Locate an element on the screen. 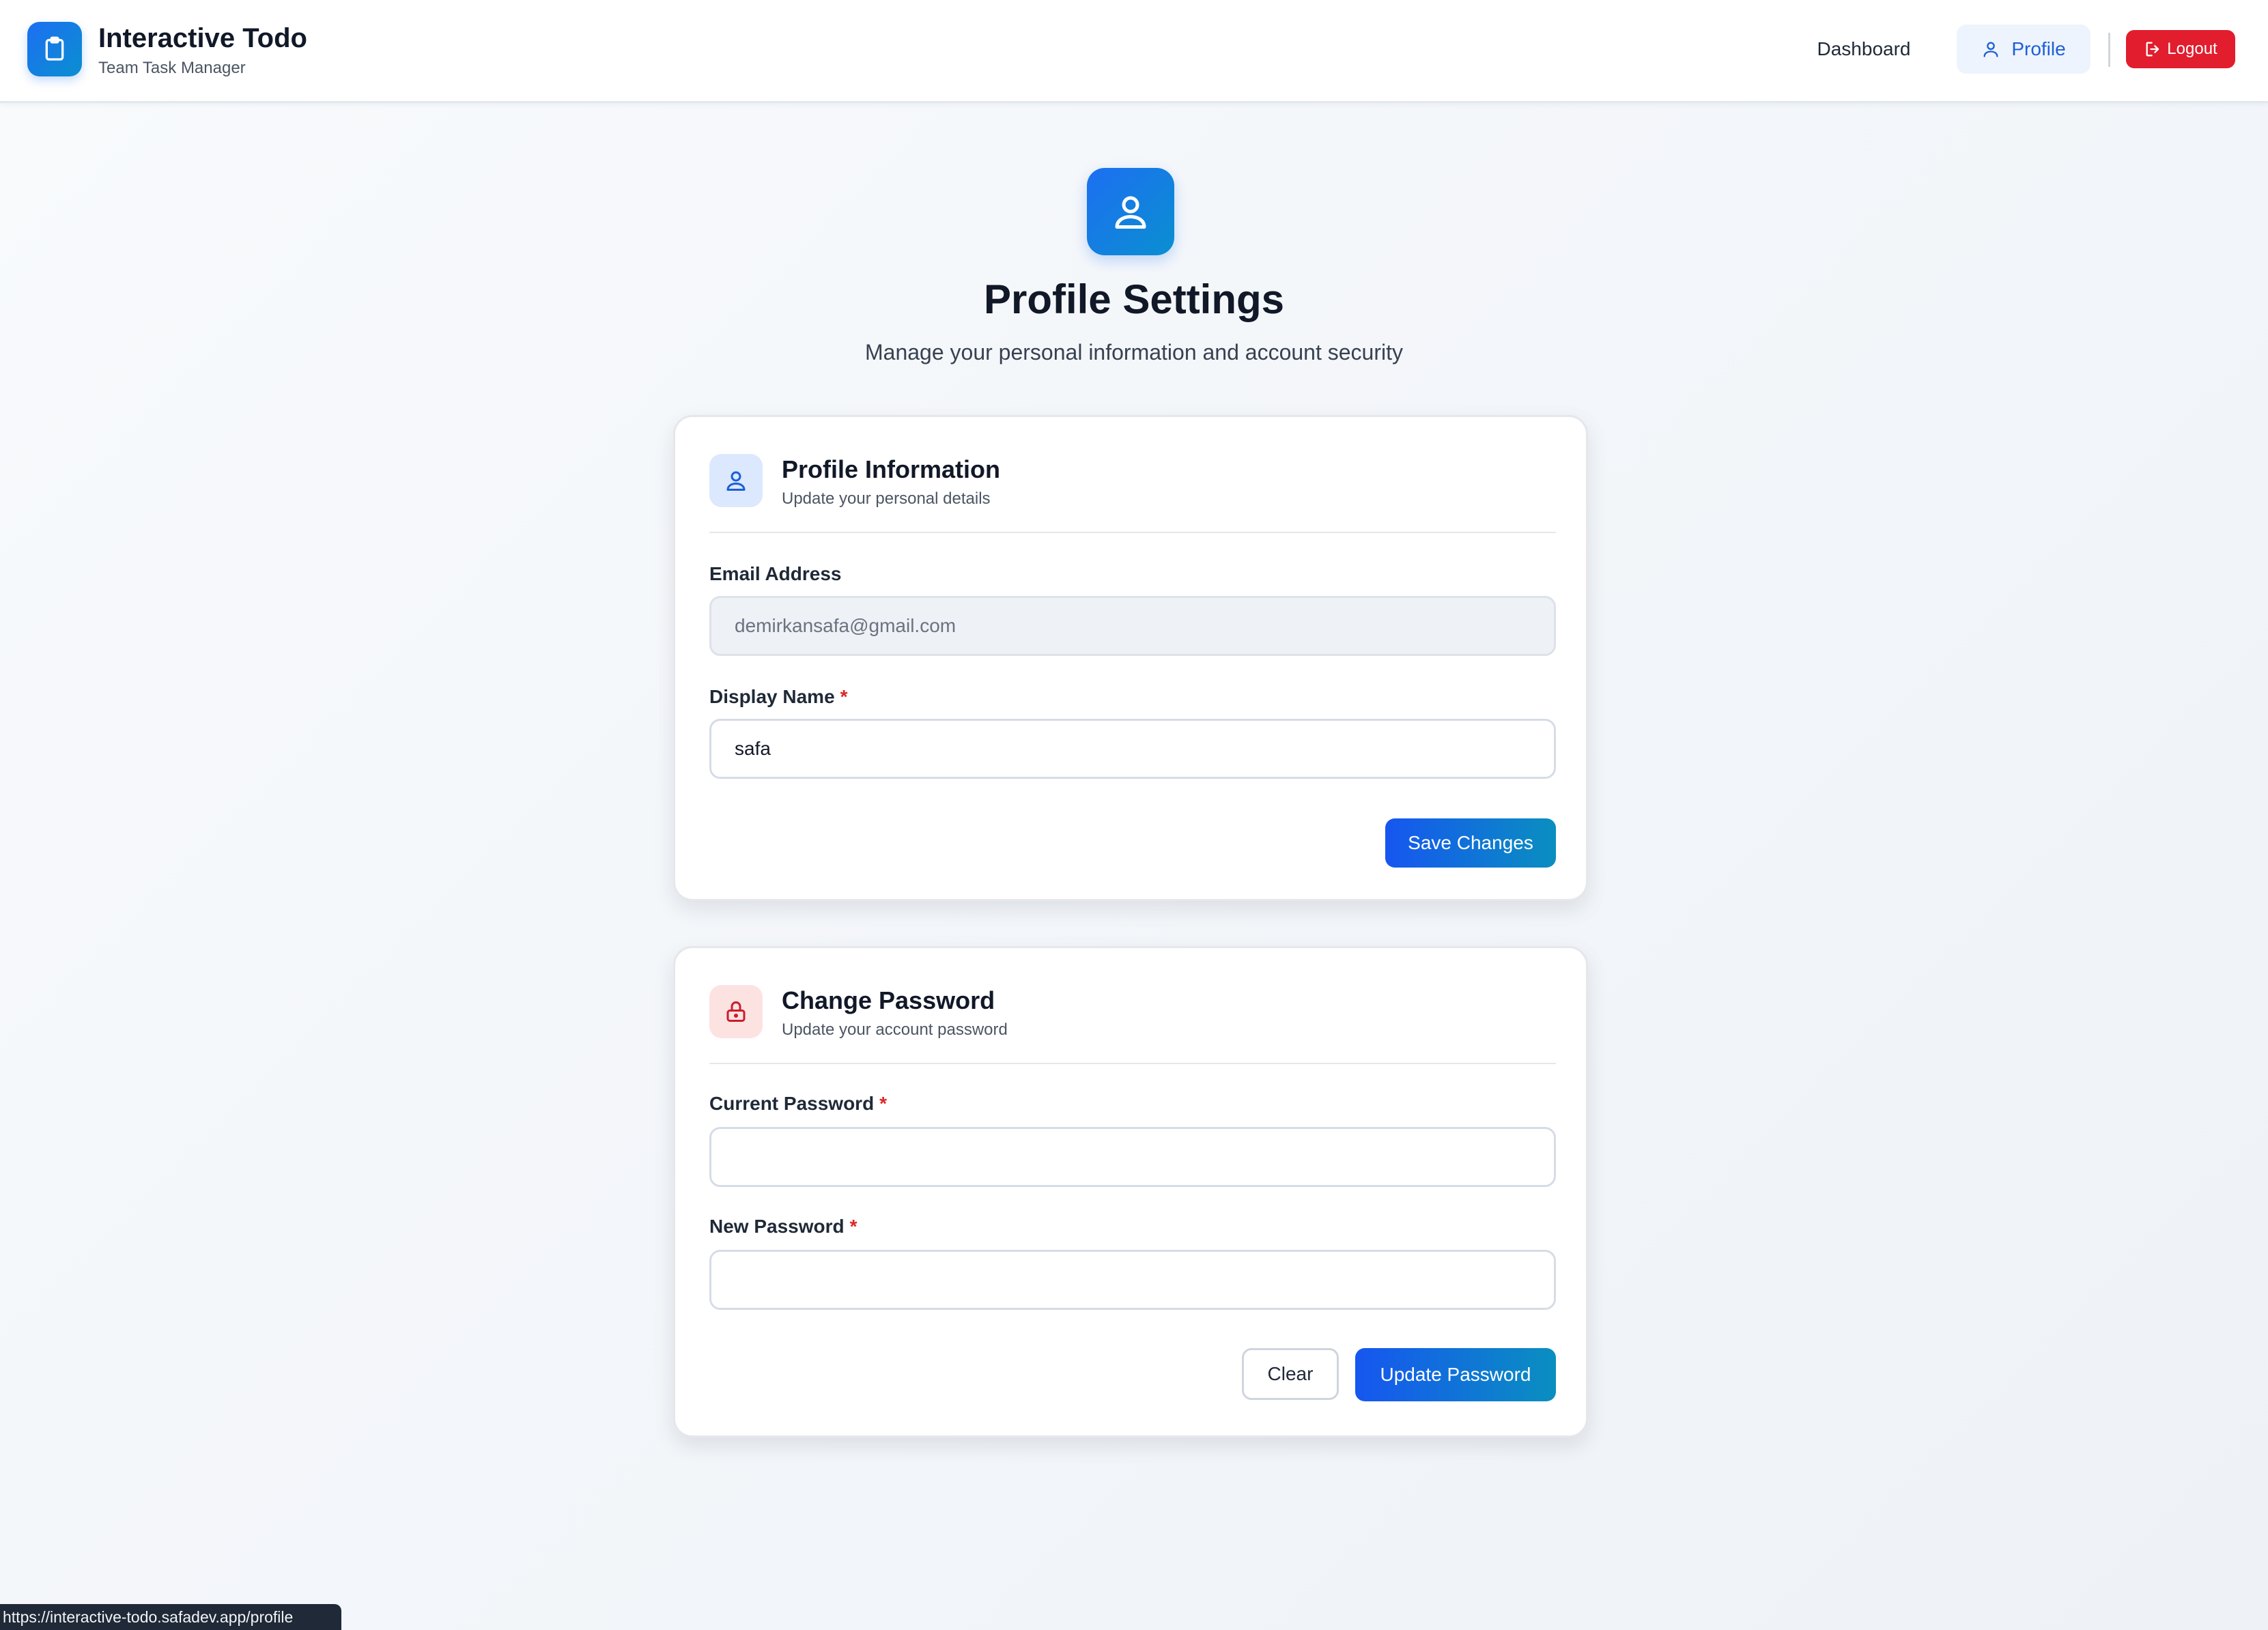  display-name-label-text: Display Name is located at coordinates (772, 697).